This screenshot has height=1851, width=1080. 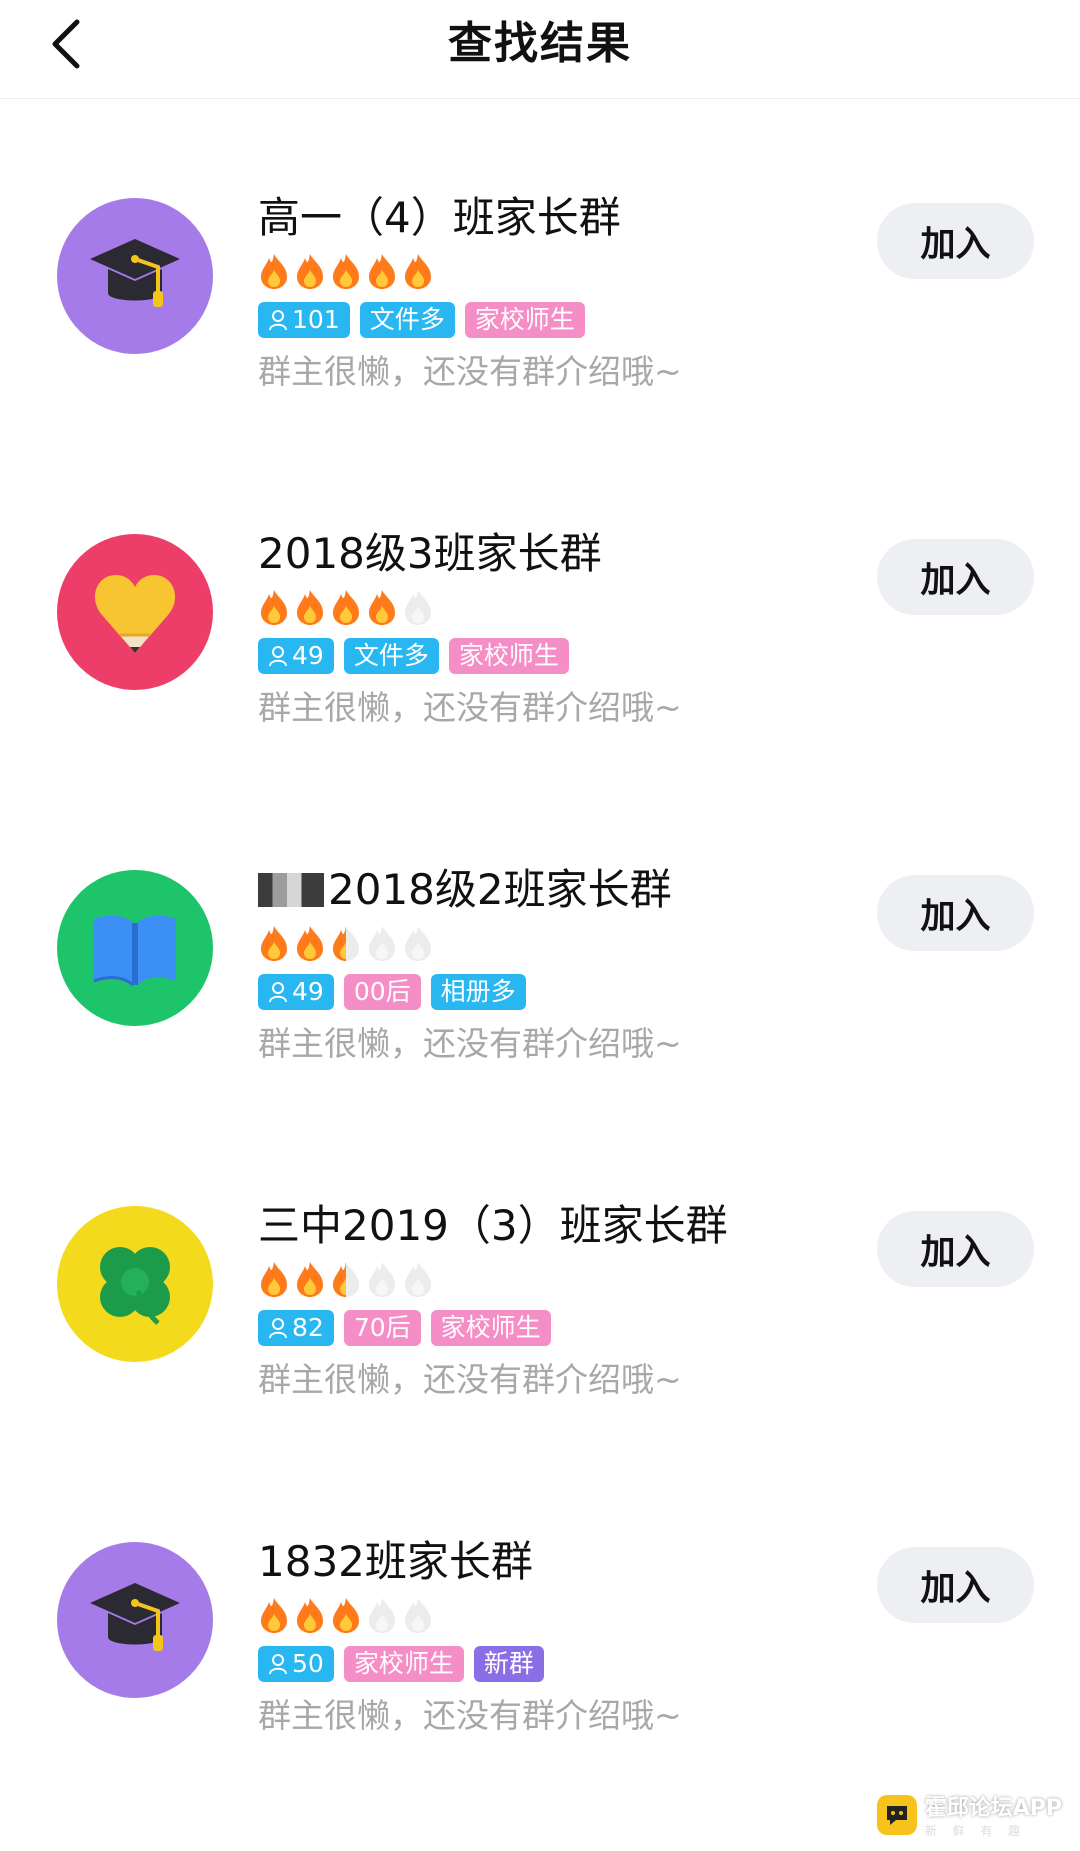 I want to click on top-bar: 查找结果, so click(x=540, y=49).